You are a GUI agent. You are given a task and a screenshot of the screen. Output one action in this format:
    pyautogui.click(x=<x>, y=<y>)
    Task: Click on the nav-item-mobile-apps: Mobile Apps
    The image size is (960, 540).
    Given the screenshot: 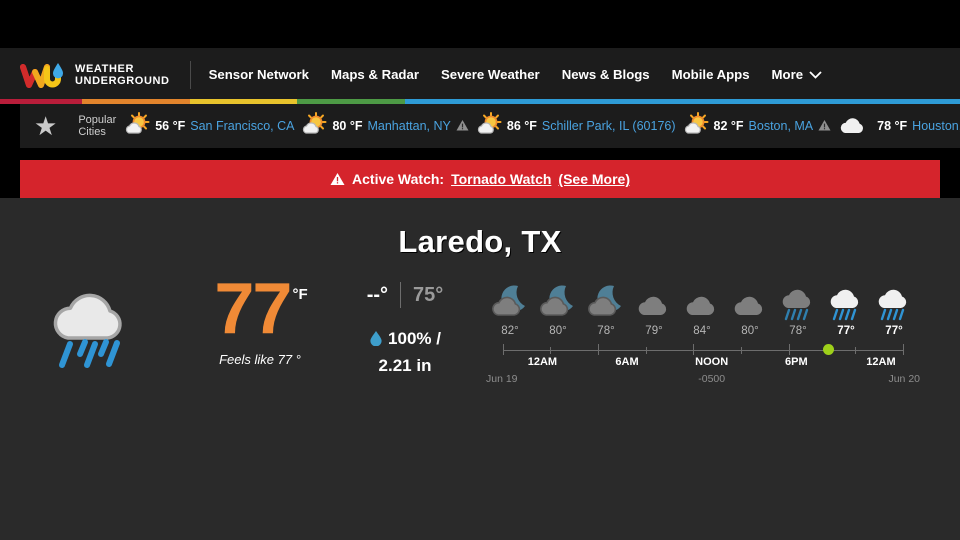 What is the action you would take?
    pyautogui.click(x=711, y=74)
    